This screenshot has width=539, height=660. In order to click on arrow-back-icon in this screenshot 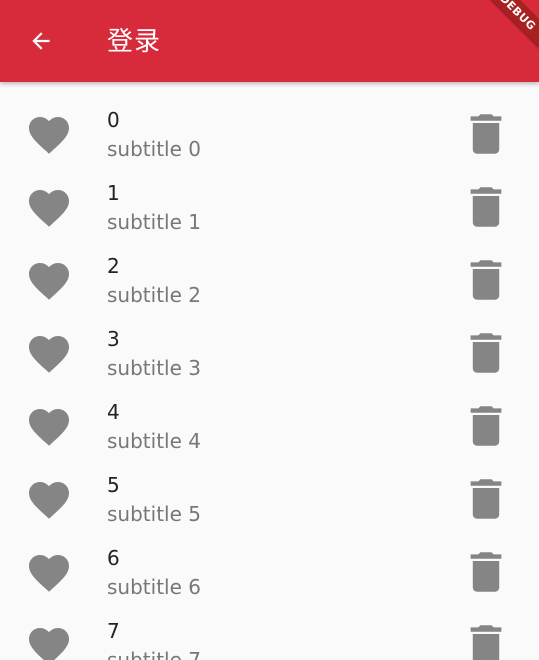, I will do `click(41, 41)`.